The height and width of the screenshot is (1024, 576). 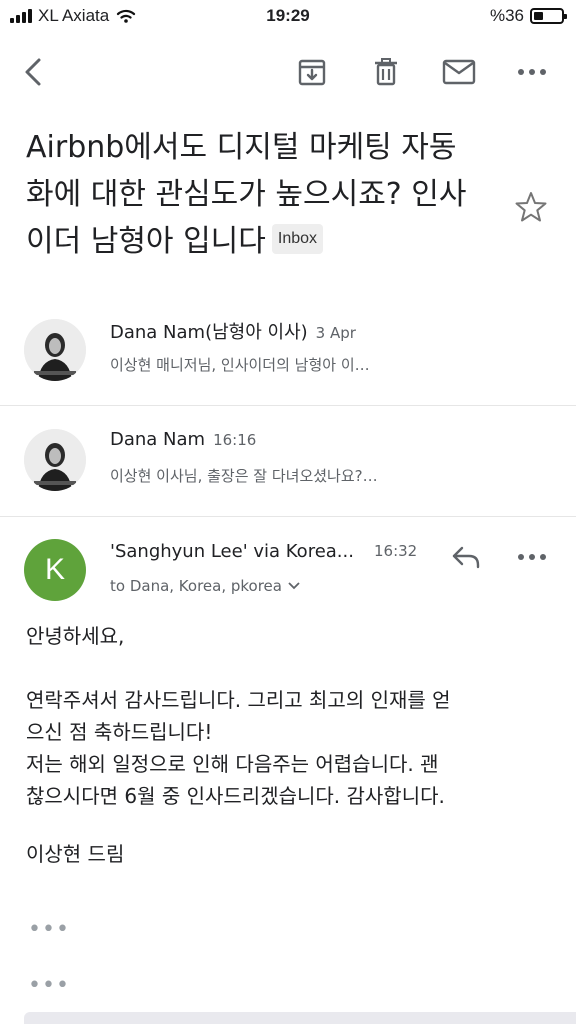 I want to click on subject-line-2: 화에 대한 관심도가 높으시죠? 인사, so click(x=246, y=194).